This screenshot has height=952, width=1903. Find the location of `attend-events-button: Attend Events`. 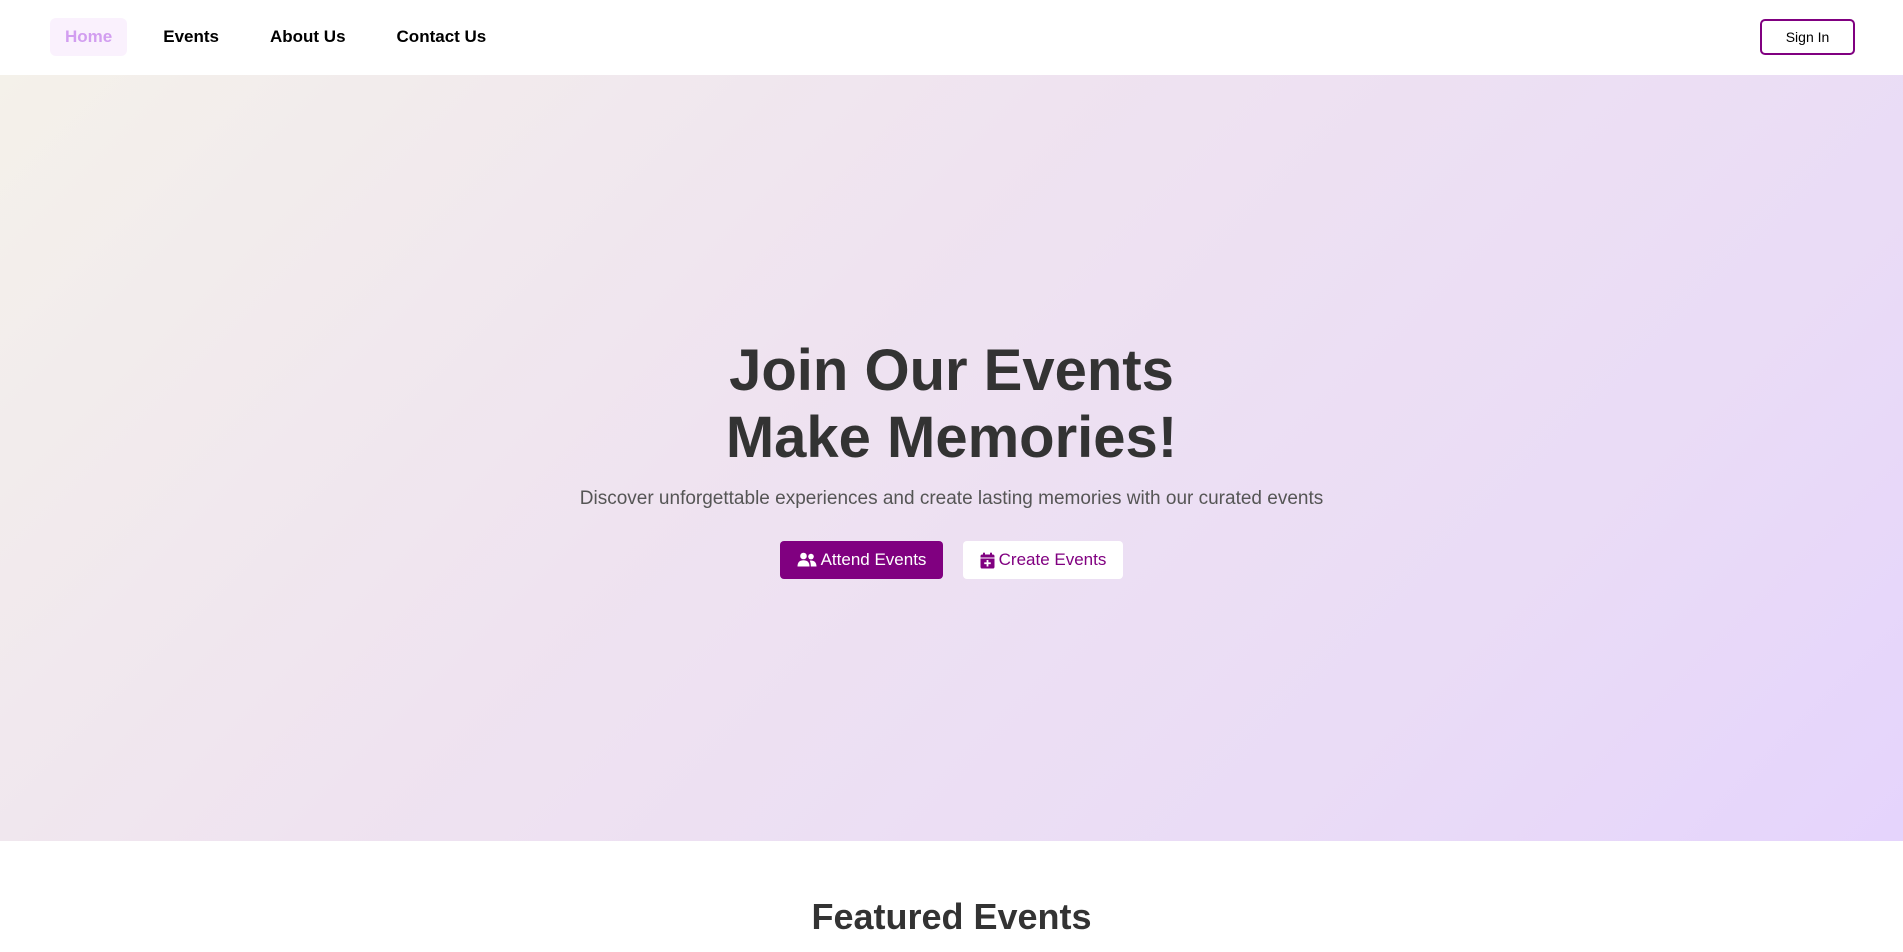

attend-events-button: Attend Events is located at coordinates (861, 560).